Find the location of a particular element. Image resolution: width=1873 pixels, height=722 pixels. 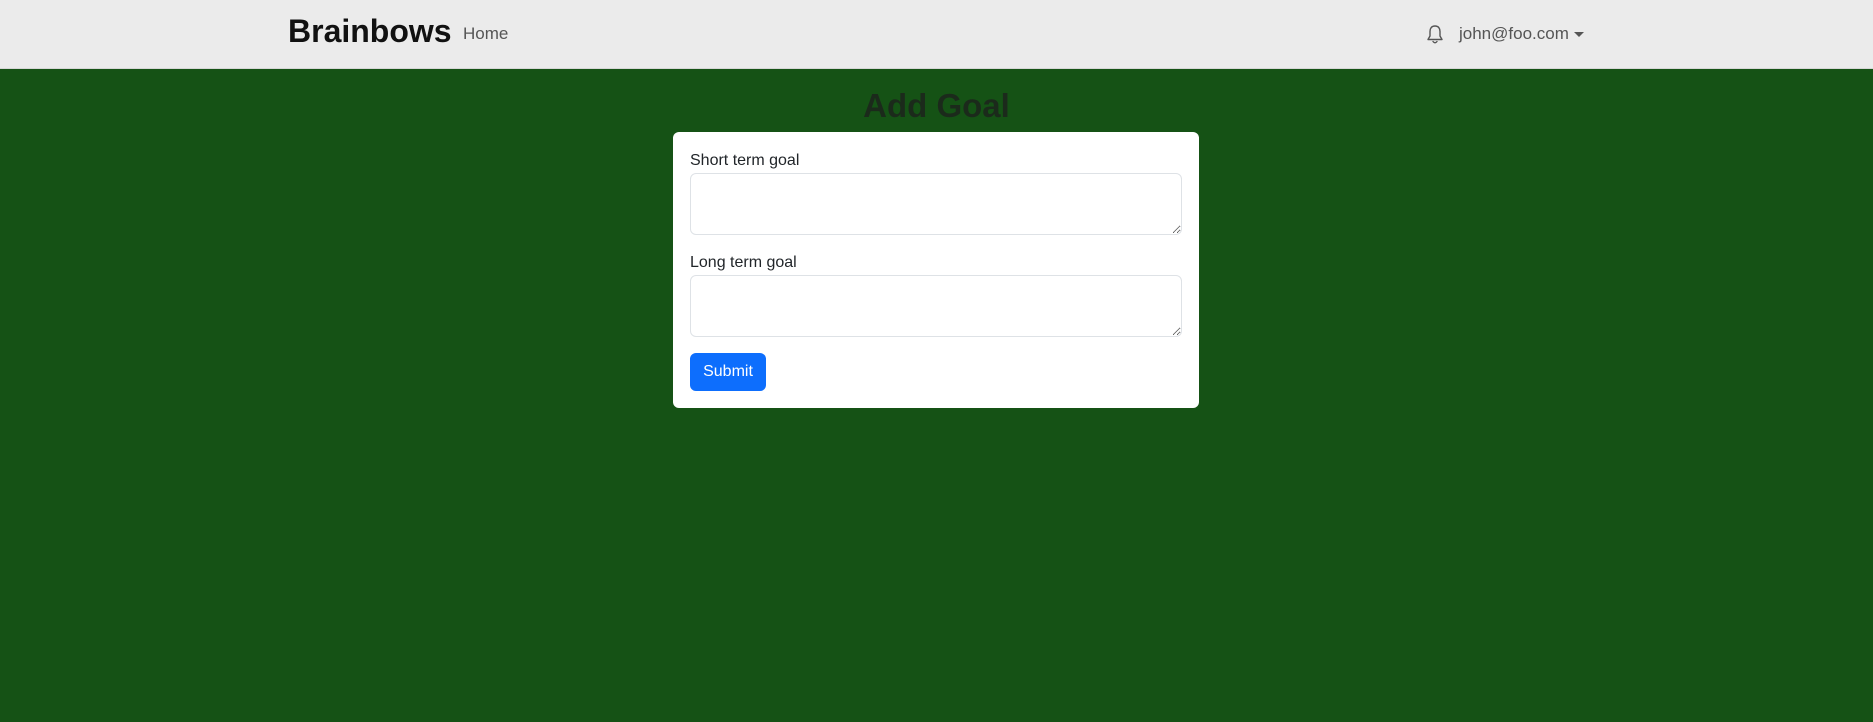

user-email: john@foo.com is located at coordinates (1514, 33).